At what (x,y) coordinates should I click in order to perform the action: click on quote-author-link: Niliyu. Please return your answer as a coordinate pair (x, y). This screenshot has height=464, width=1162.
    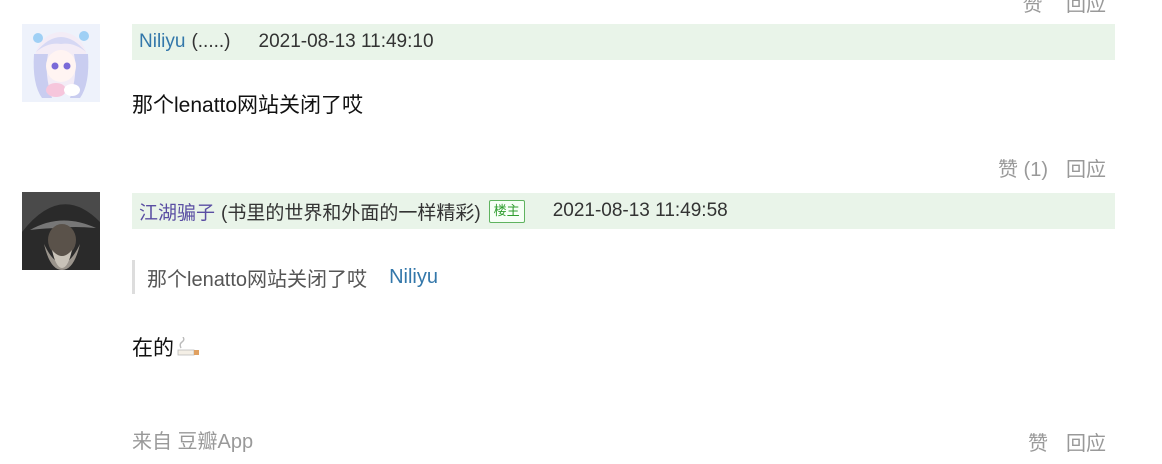
    Looking at the image, I should click on (413, 277).